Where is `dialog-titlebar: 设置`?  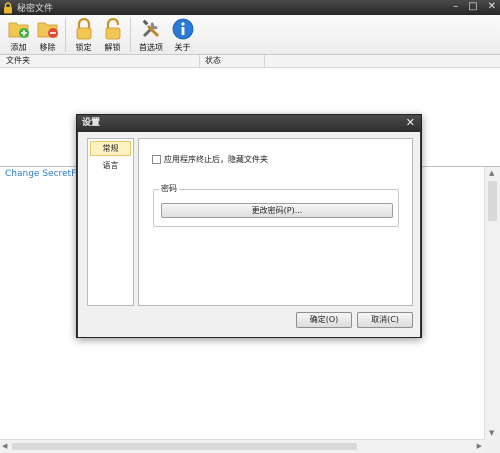 dialog-titlebar: 设置 is located at coordinates (249, 123).